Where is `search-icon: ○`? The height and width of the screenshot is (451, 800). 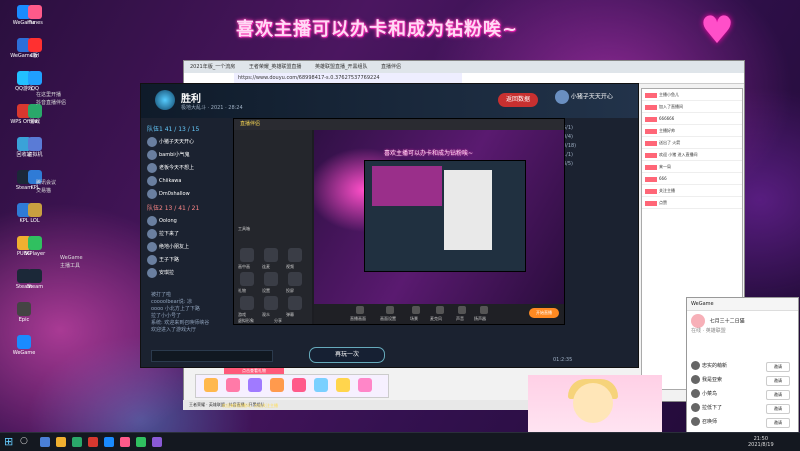
search-icon: ○ is located at coordinates (25, 441).